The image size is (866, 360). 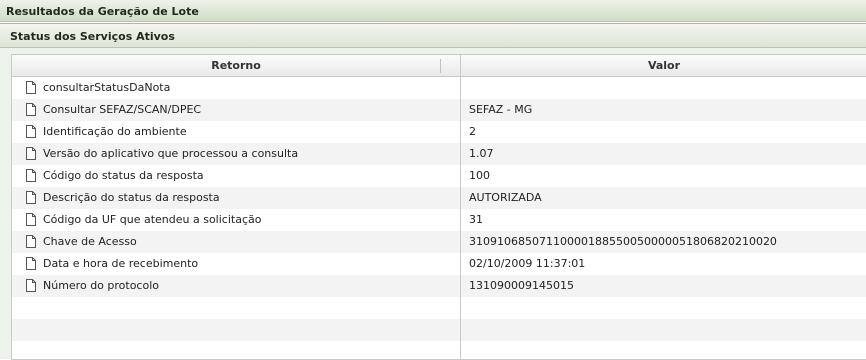 I want to click on table-row: Código do status da resposta 100, so click(x=439, y=176).